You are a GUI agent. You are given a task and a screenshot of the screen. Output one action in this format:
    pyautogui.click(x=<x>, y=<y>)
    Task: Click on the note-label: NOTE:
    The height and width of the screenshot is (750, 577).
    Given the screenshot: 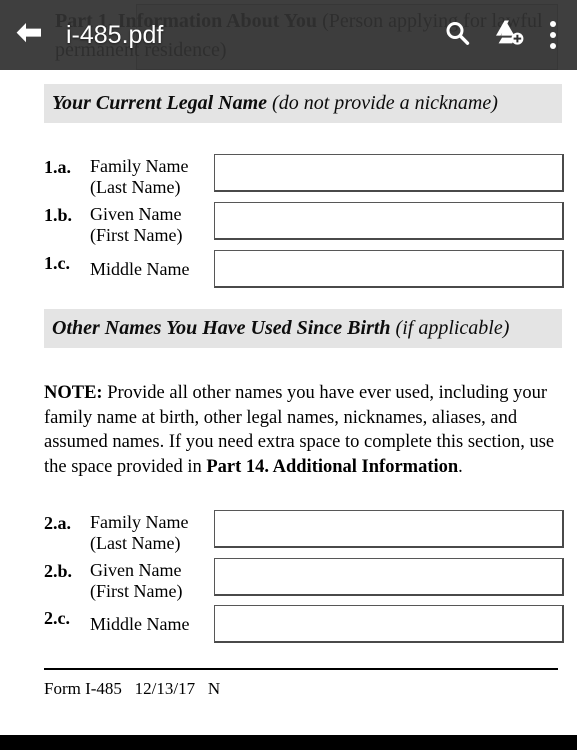 What is the action you would take?
    pyautogui.click(x=73, y=393)
    